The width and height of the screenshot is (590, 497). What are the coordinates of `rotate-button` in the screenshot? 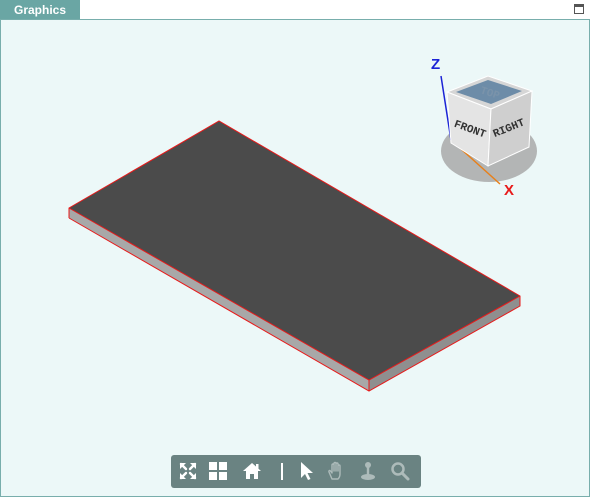 It's located at (368, 471).